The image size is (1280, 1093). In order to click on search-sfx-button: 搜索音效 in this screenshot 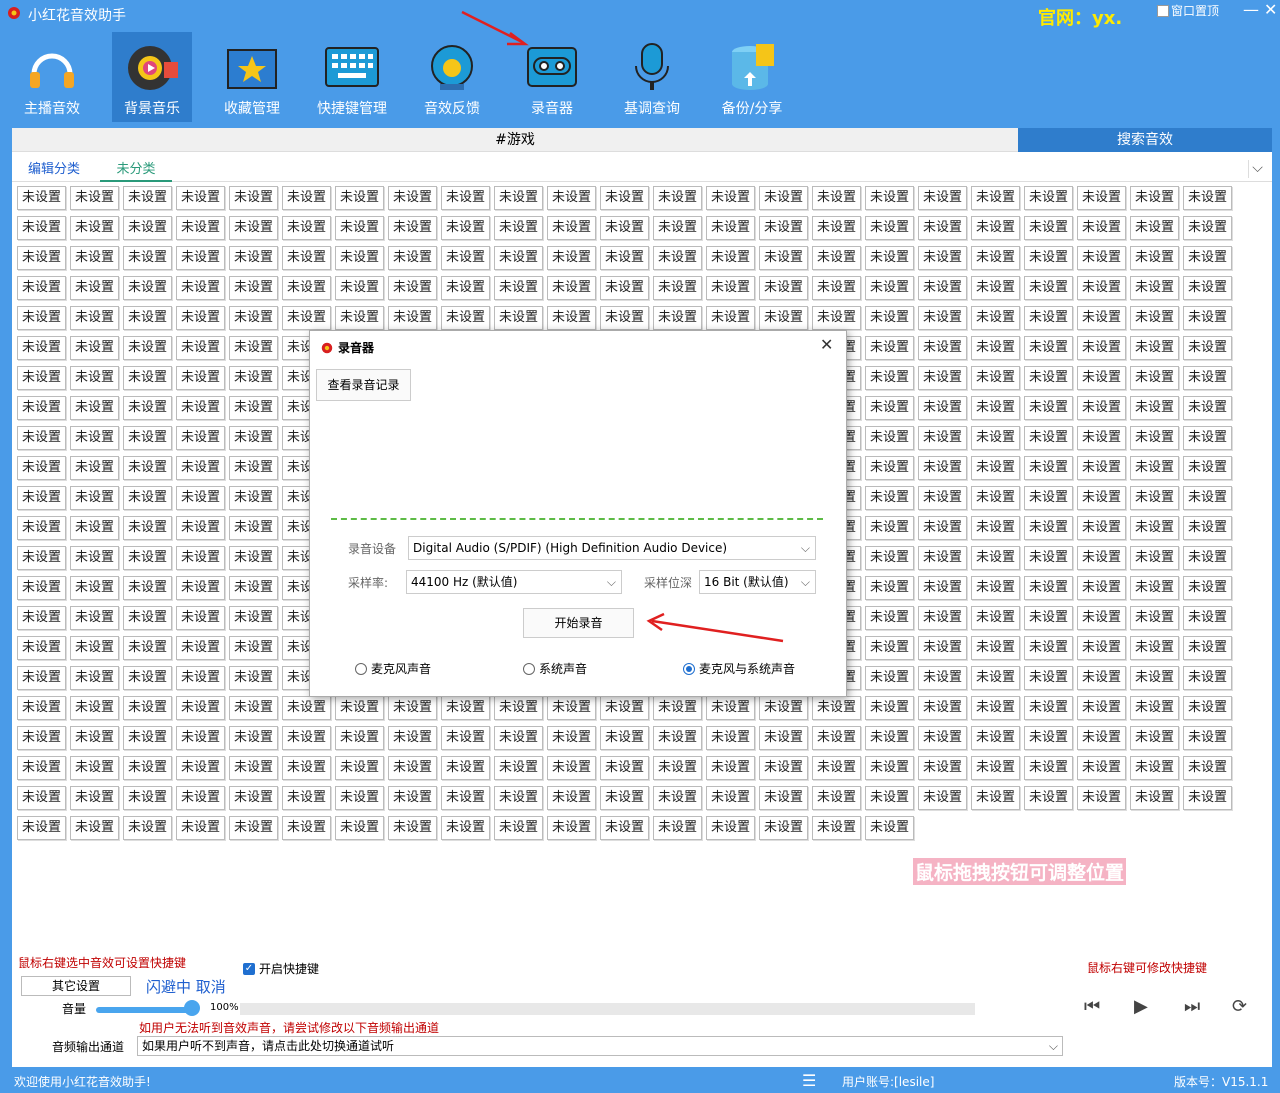, I will do `click(1145, 140)`.